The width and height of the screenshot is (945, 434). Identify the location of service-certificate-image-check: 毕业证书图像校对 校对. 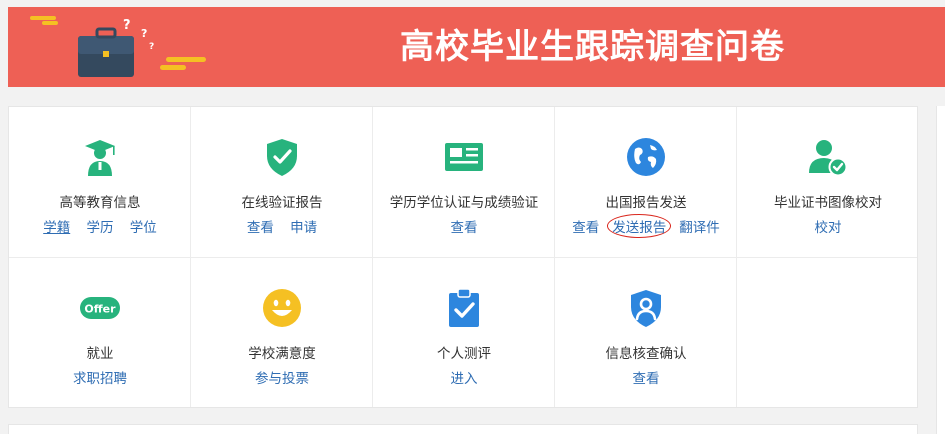
(828, 182).